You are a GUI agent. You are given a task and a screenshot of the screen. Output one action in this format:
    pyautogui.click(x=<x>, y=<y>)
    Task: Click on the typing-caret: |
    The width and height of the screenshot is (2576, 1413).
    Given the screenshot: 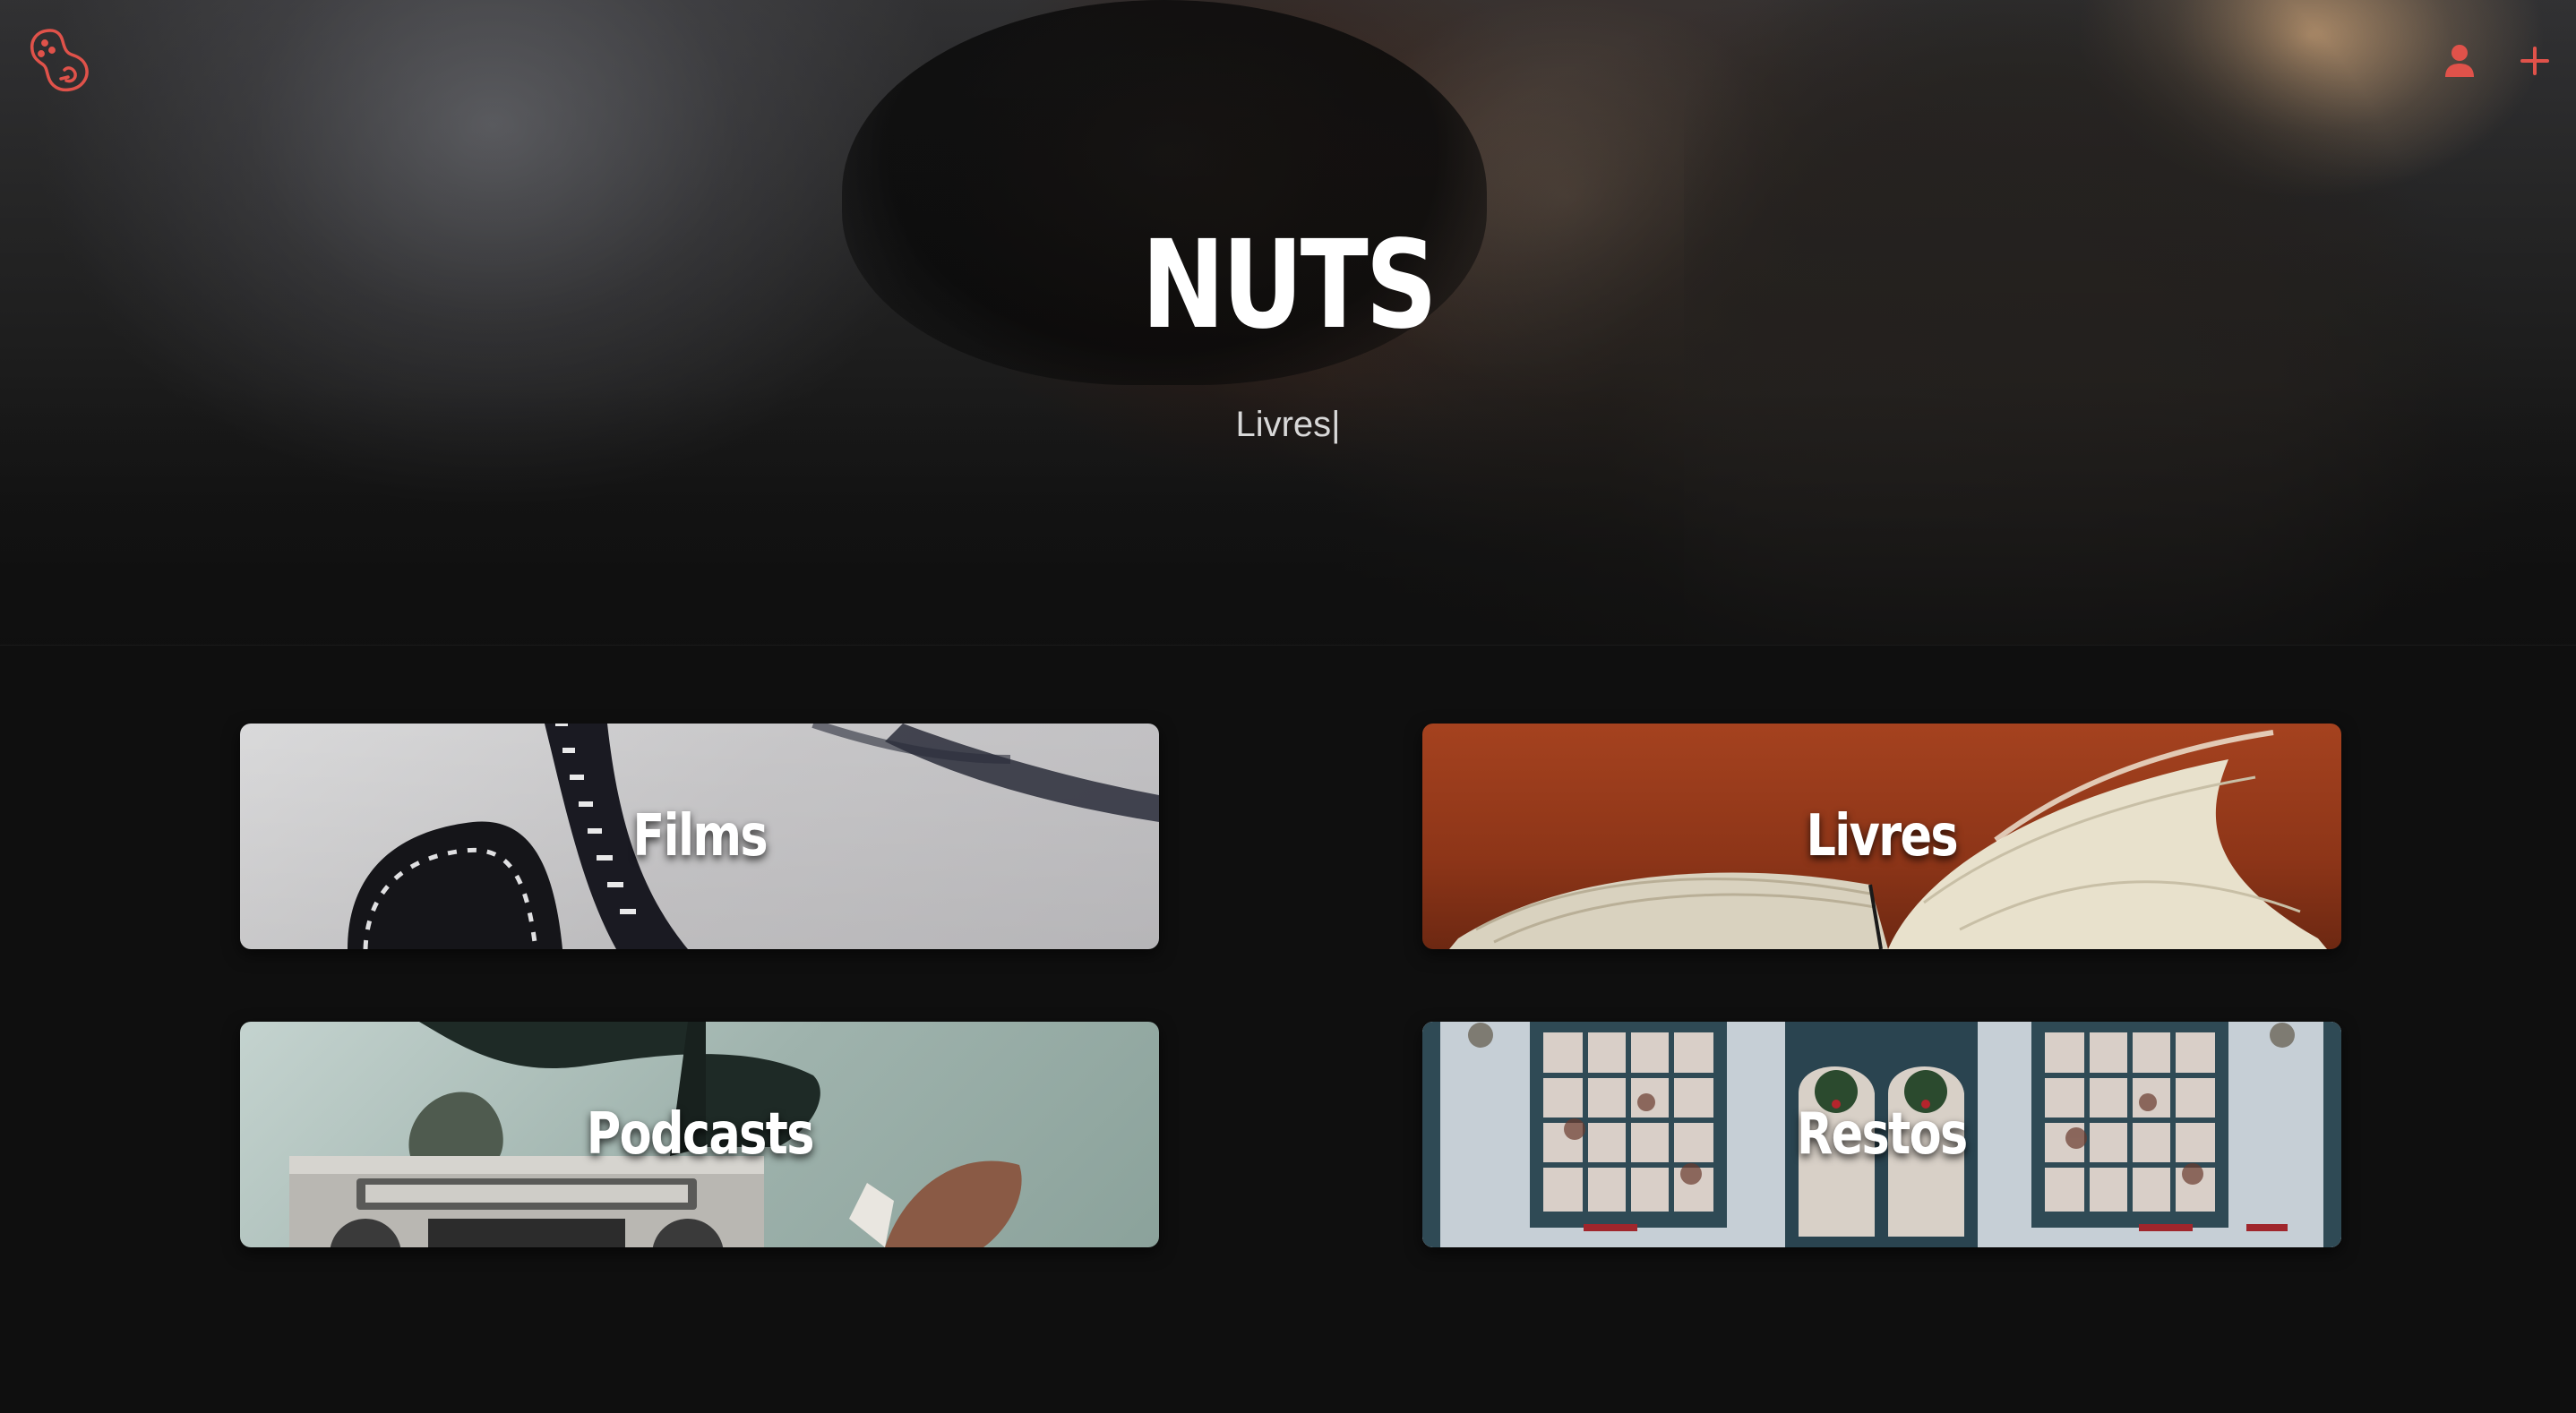 What is the action you would take?
    pyautogui.click(x=1336, y=424)
    